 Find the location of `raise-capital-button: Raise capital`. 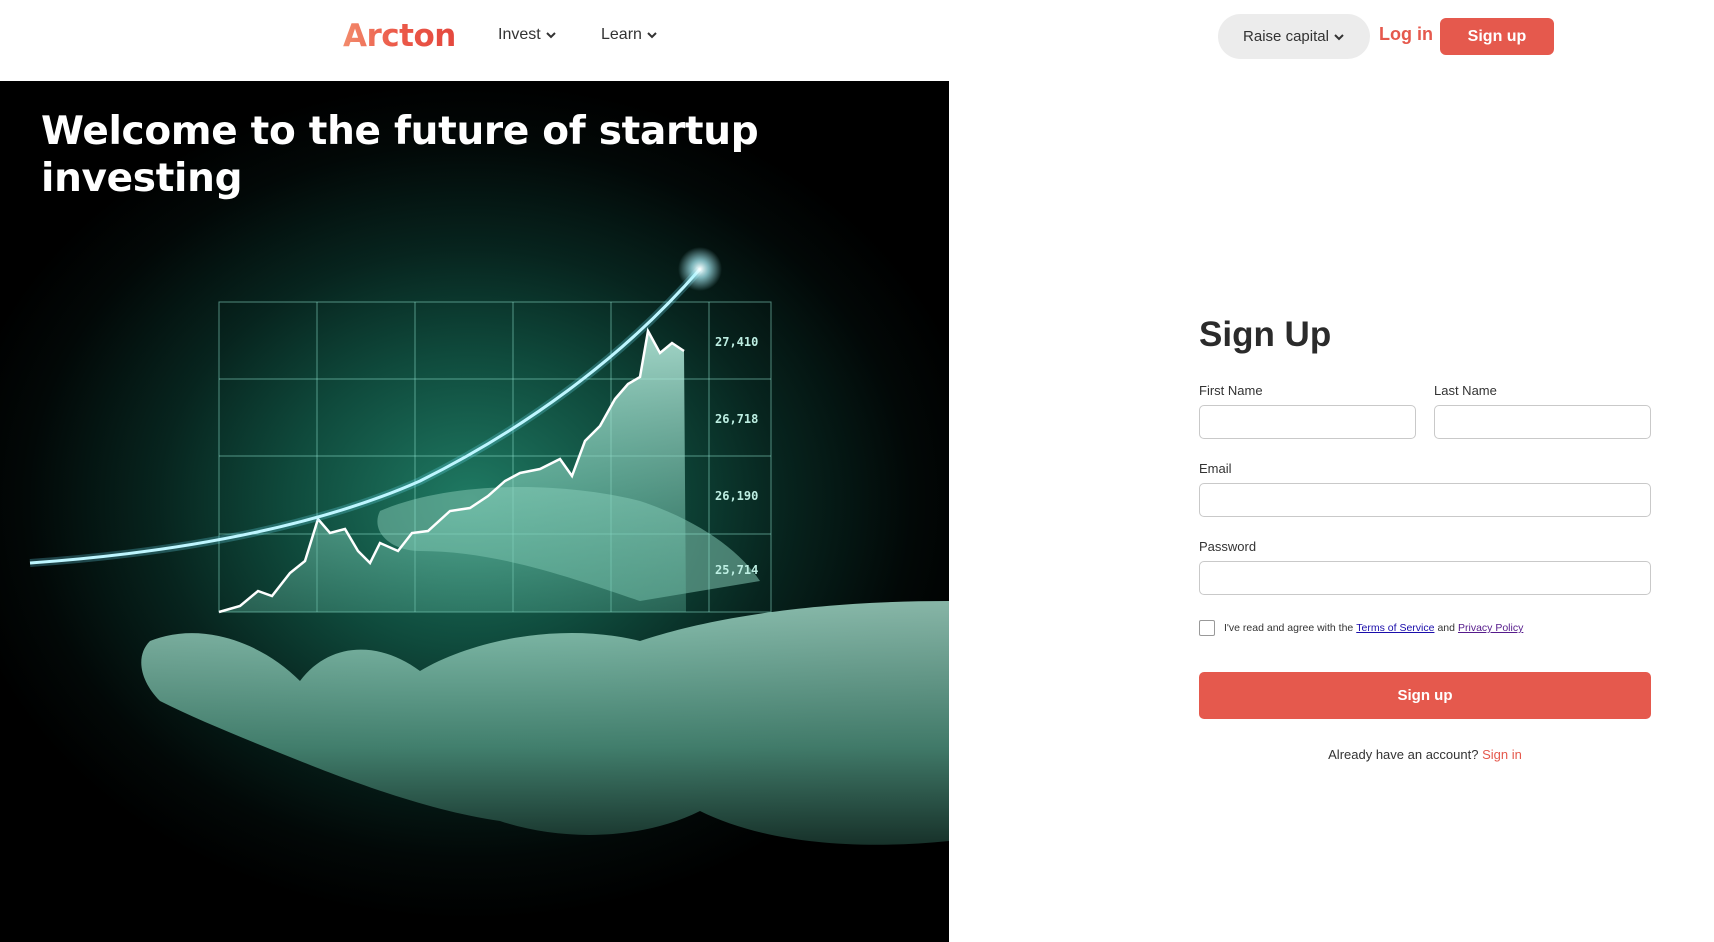

raise-capital-button: Raise capital is located at coordinates (1294, 36).